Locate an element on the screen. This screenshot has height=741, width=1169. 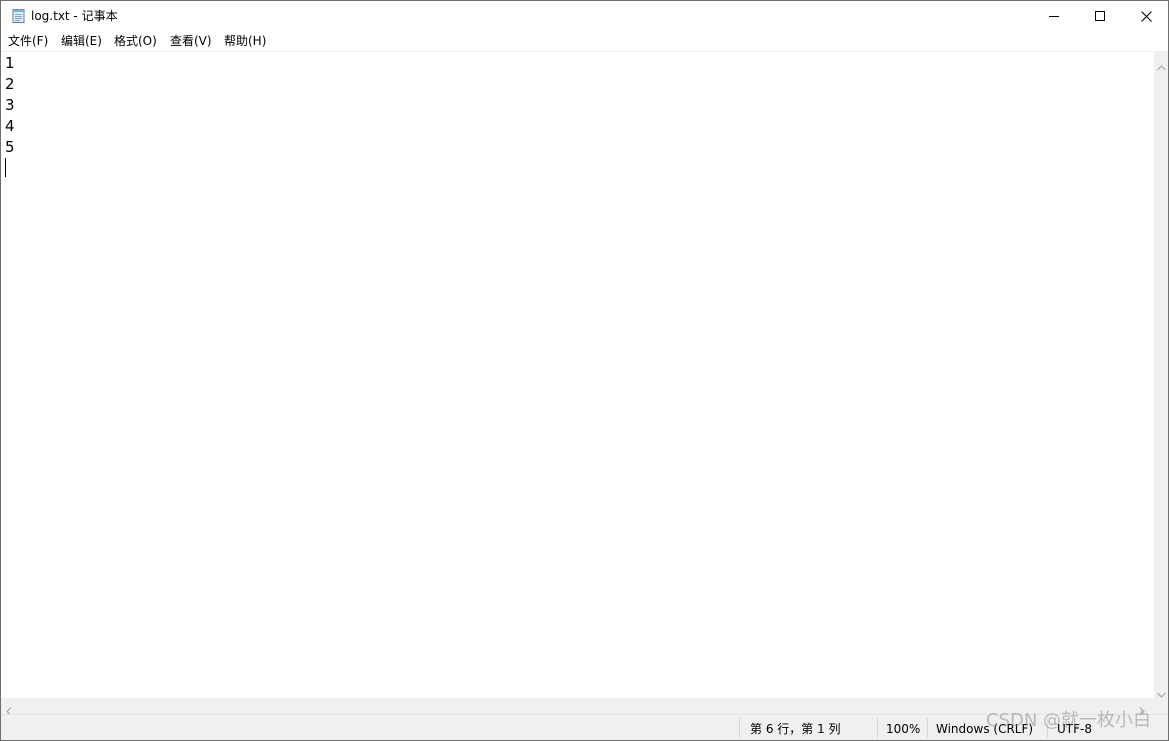
menu-edit: 编辑(E) is located at coordinates (81, 41).